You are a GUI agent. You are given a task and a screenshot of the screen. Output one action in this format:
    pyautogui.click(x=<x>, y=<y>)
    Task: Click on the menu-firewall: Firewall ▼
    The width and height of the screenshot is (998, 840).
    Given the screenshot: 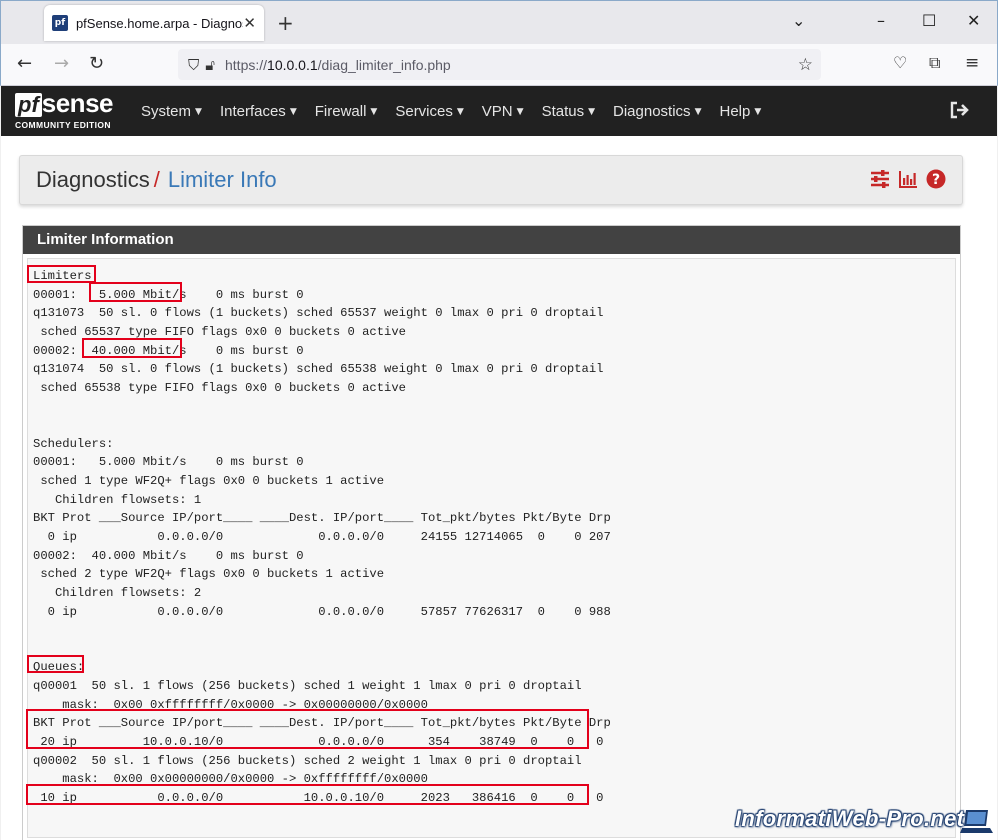 What is the action you would take?
    pyautogui.click(x=346, y=111)
    